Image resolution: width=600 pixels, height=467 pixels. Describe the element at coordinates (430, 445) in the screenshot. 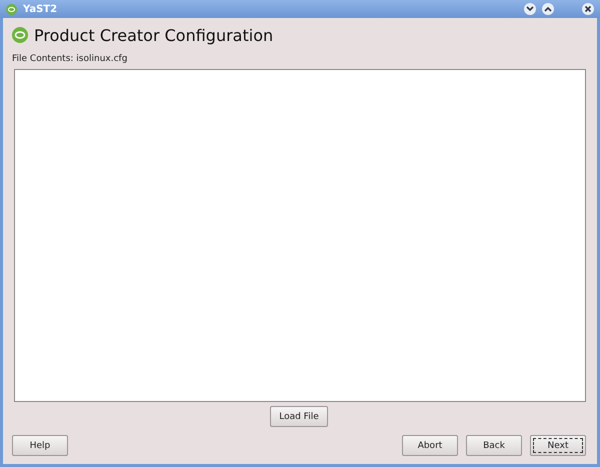

I see `dialog-button: Abort` at that location.